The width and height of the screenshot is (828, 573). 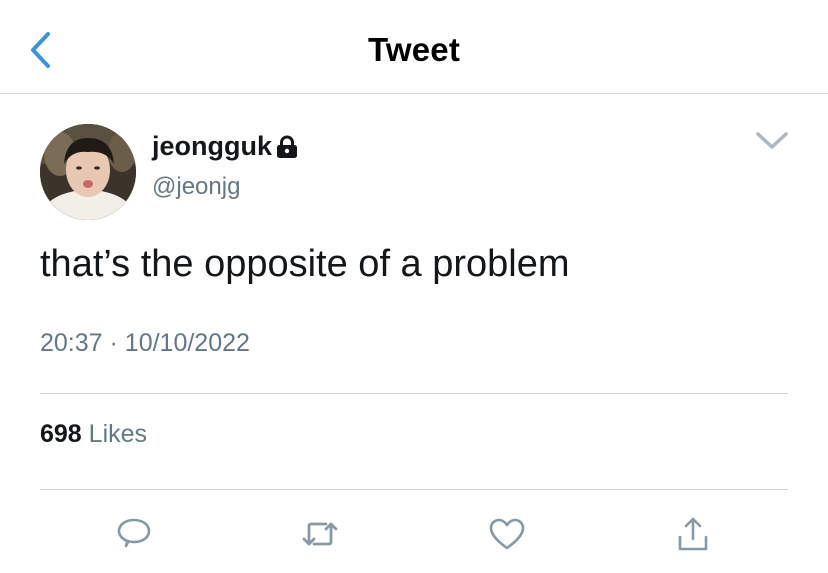 What do you see at coordinates (187, 343) in the screenshot?
I see `tweet-date: 10/10/2022` at bounding box center [187, 343].